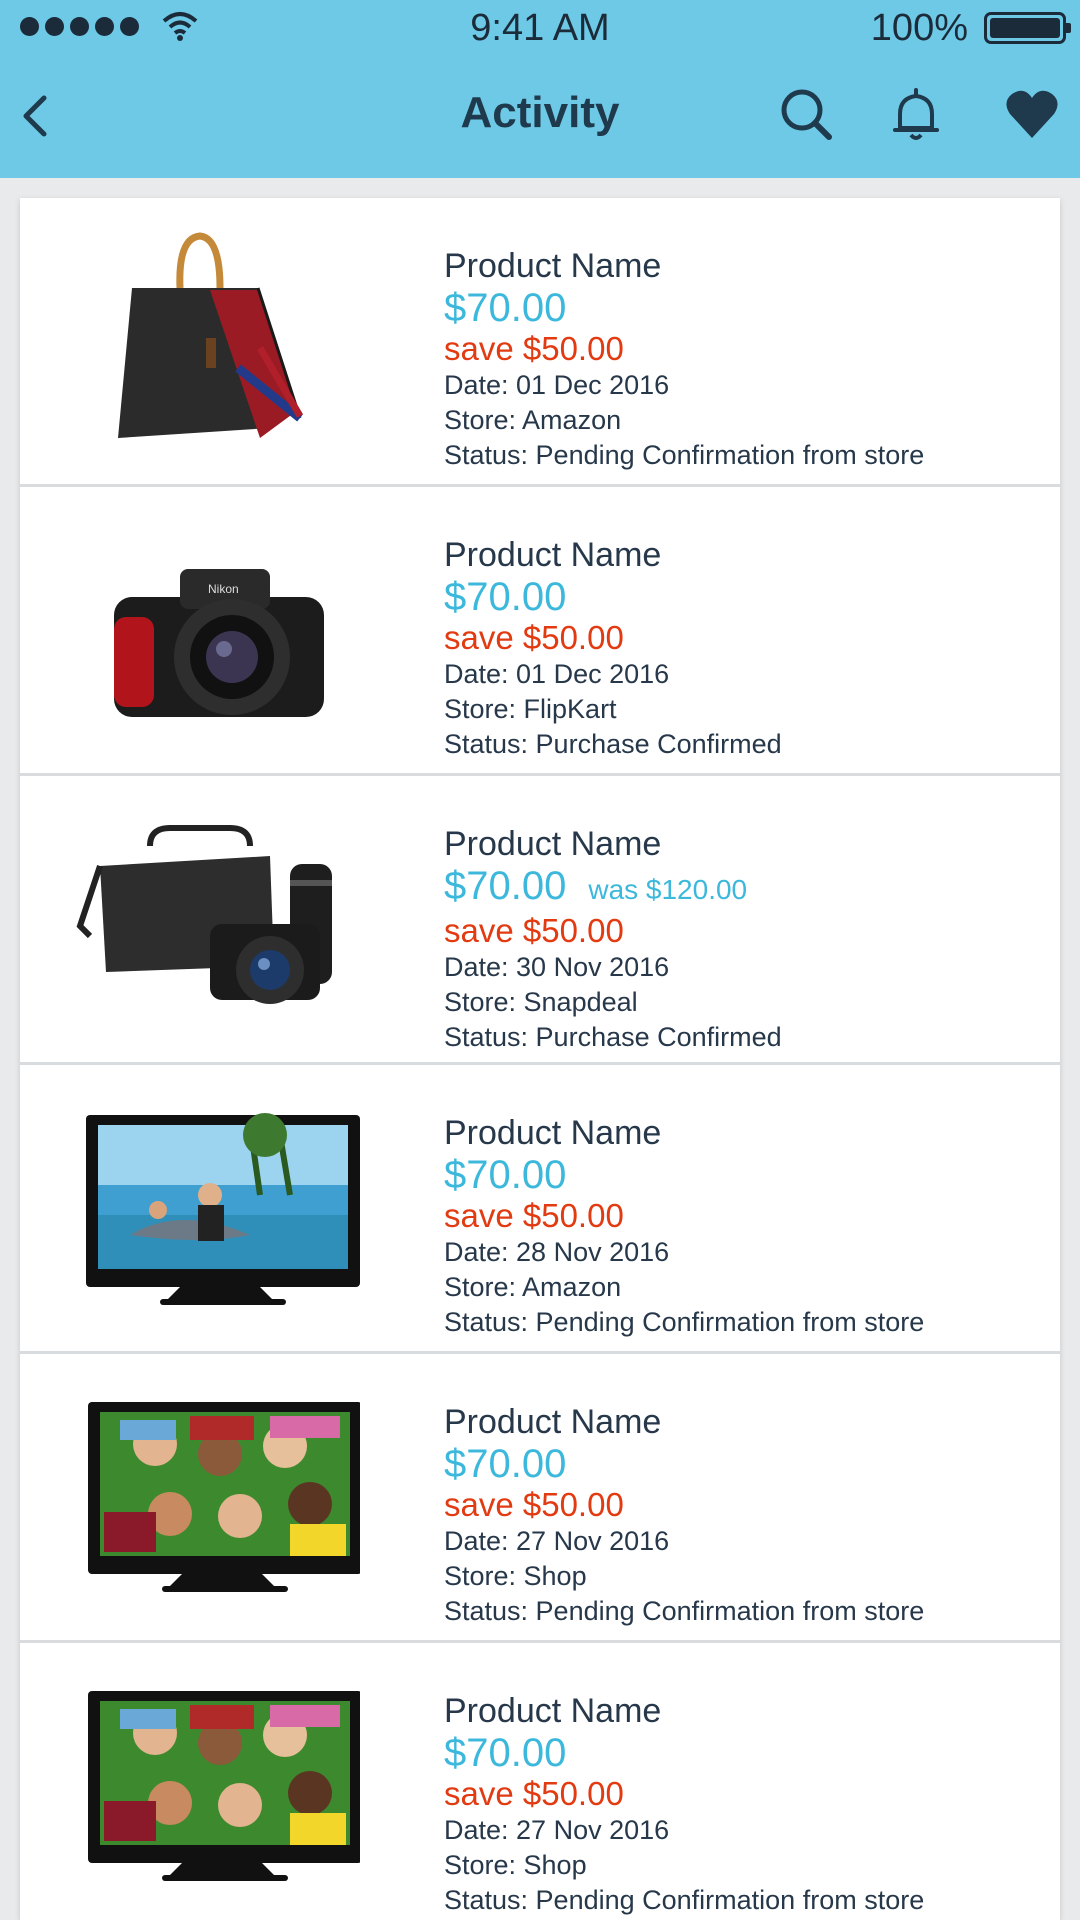 This screenshot has width=1080, height=1920. I want to click on original-price: was $120.00, so click(668, 889).